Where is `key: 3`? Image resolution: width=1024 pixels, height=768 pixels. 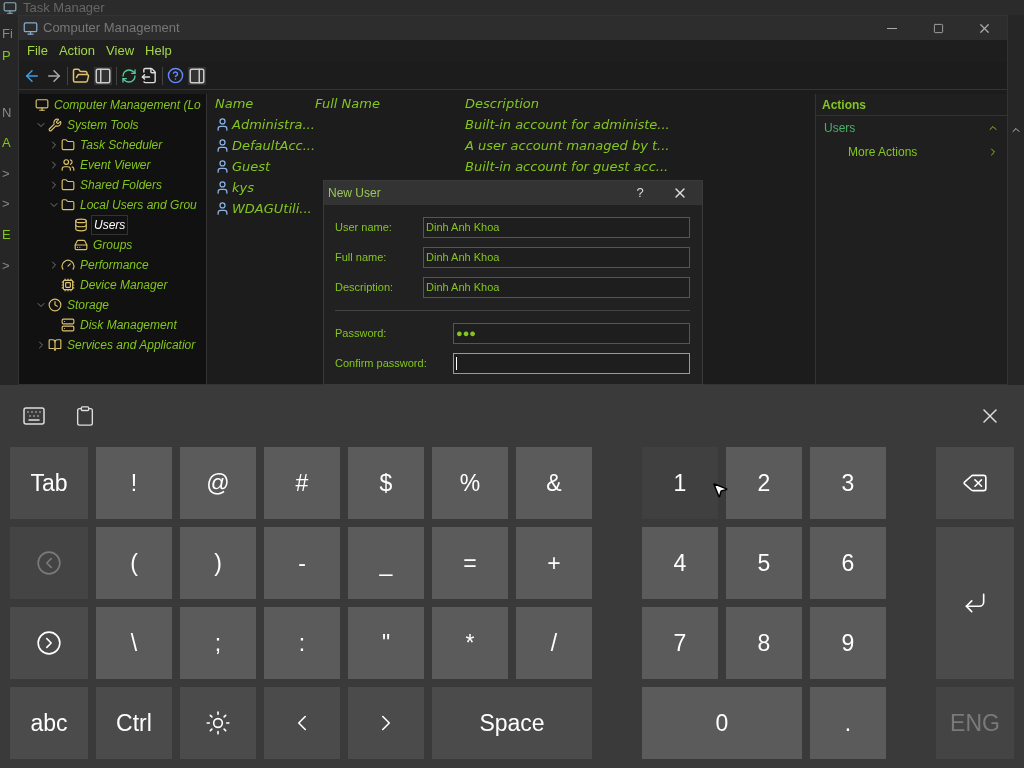
key: 3 is located at coordinates (848, 483).